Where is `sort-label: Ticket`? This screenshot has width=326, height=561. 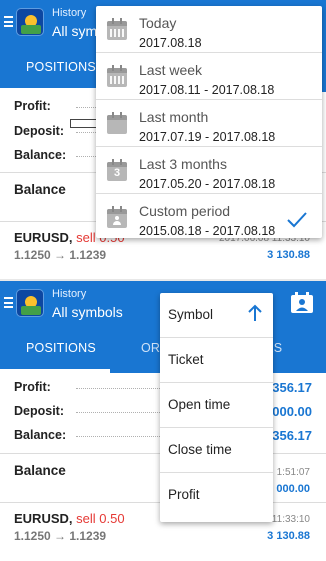
sort-label: Ticket is located at coordinates (186, 359).